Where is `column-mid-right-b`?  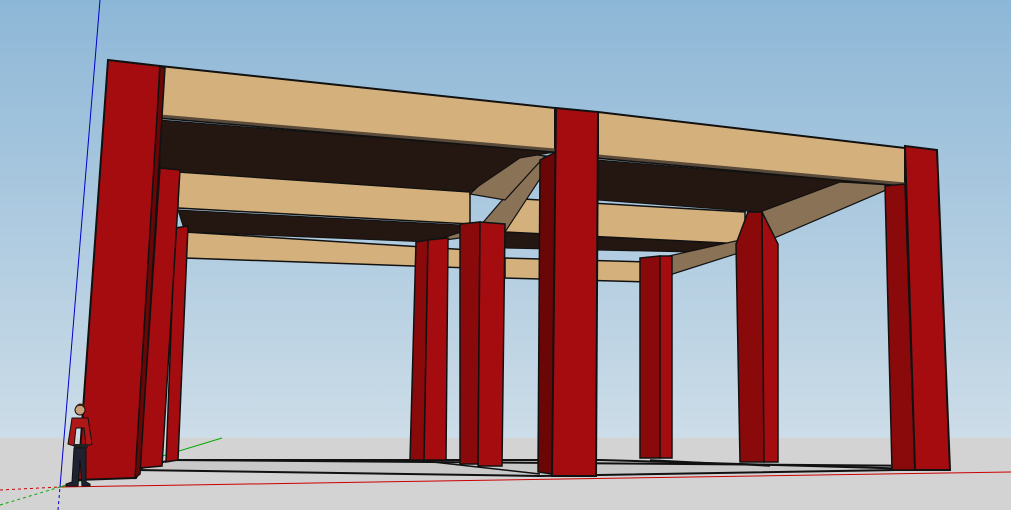 column-mid-right-b is located at coordinates (770, 337).